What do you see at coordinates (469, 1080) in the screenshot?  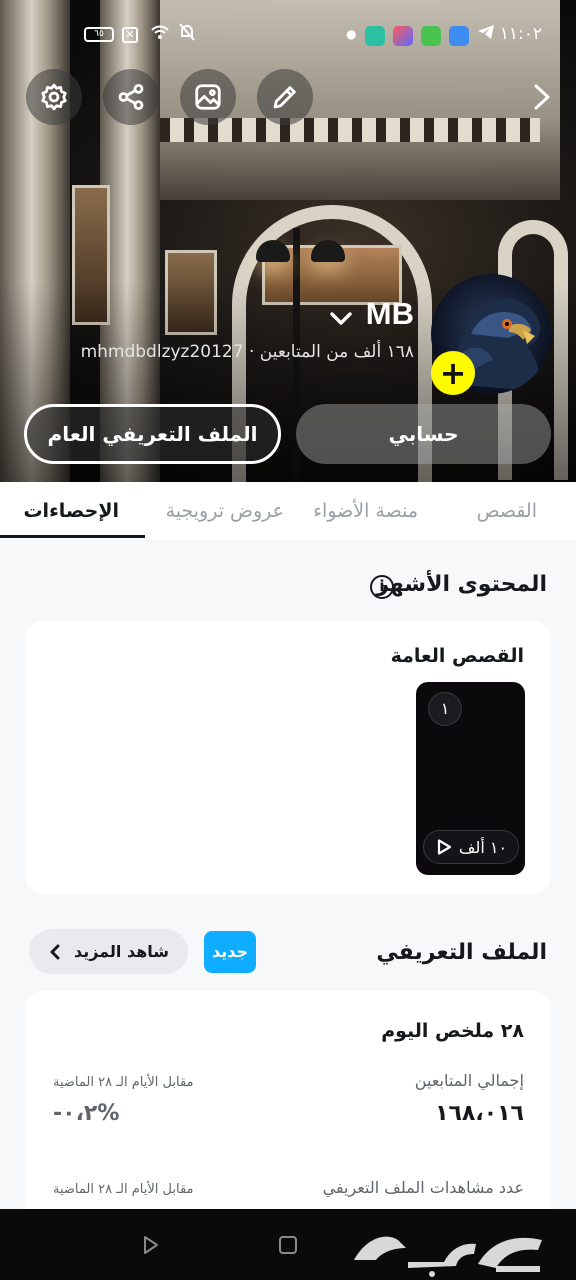 I see `total-followers-label: إجمالي المتابعين` at bounding box center [469, 1080].